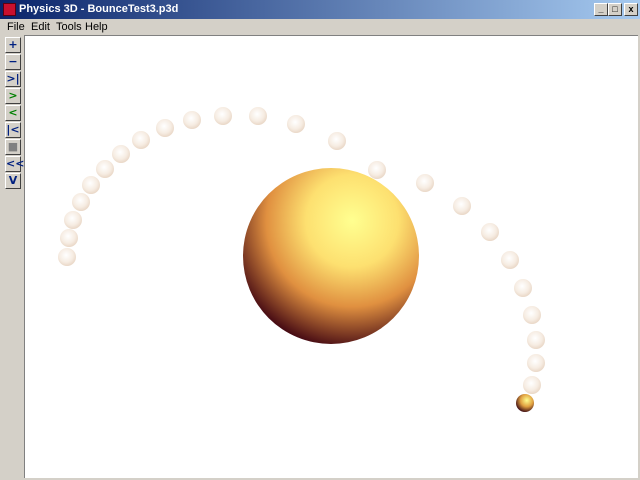 The image size is (640, 480). What do you see at coordinates (13, 96) in the screenshot?
I see `play-forward-button: >` at bounding box center [13, 96].